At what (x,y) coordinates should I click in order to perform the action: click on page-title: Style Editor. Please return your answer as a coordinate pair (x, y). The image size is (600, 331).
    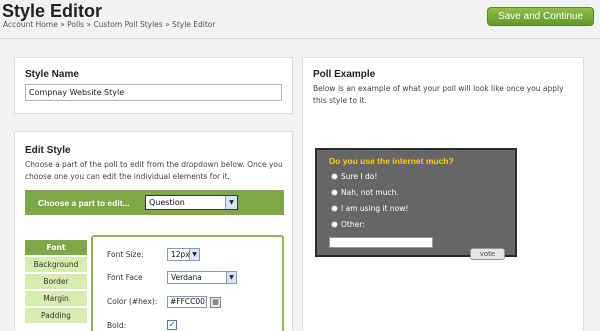
    Looking at the image, I should click on (52, 11).